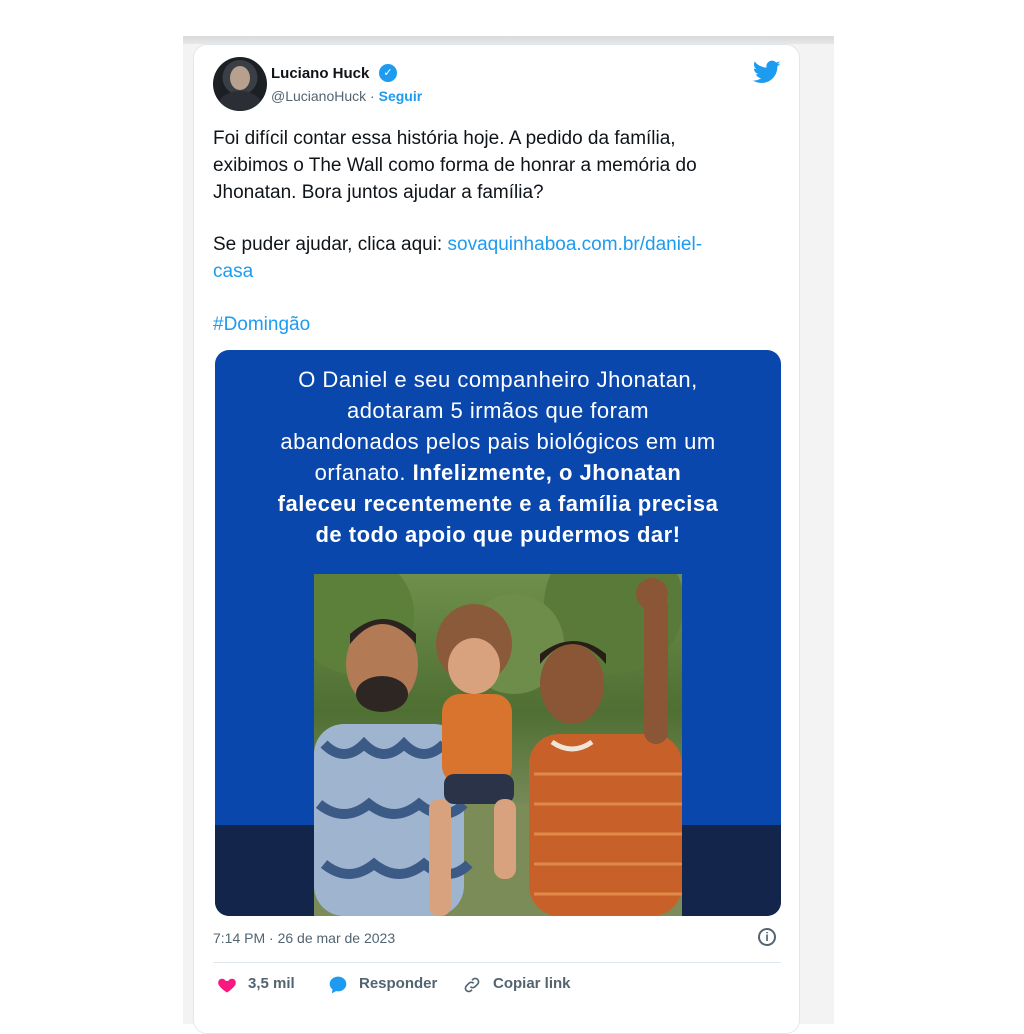 This screenshot has width=1024, height=1034. I want to click on handle-row: @LucianoHuck · Seguir, so click(346, 96).